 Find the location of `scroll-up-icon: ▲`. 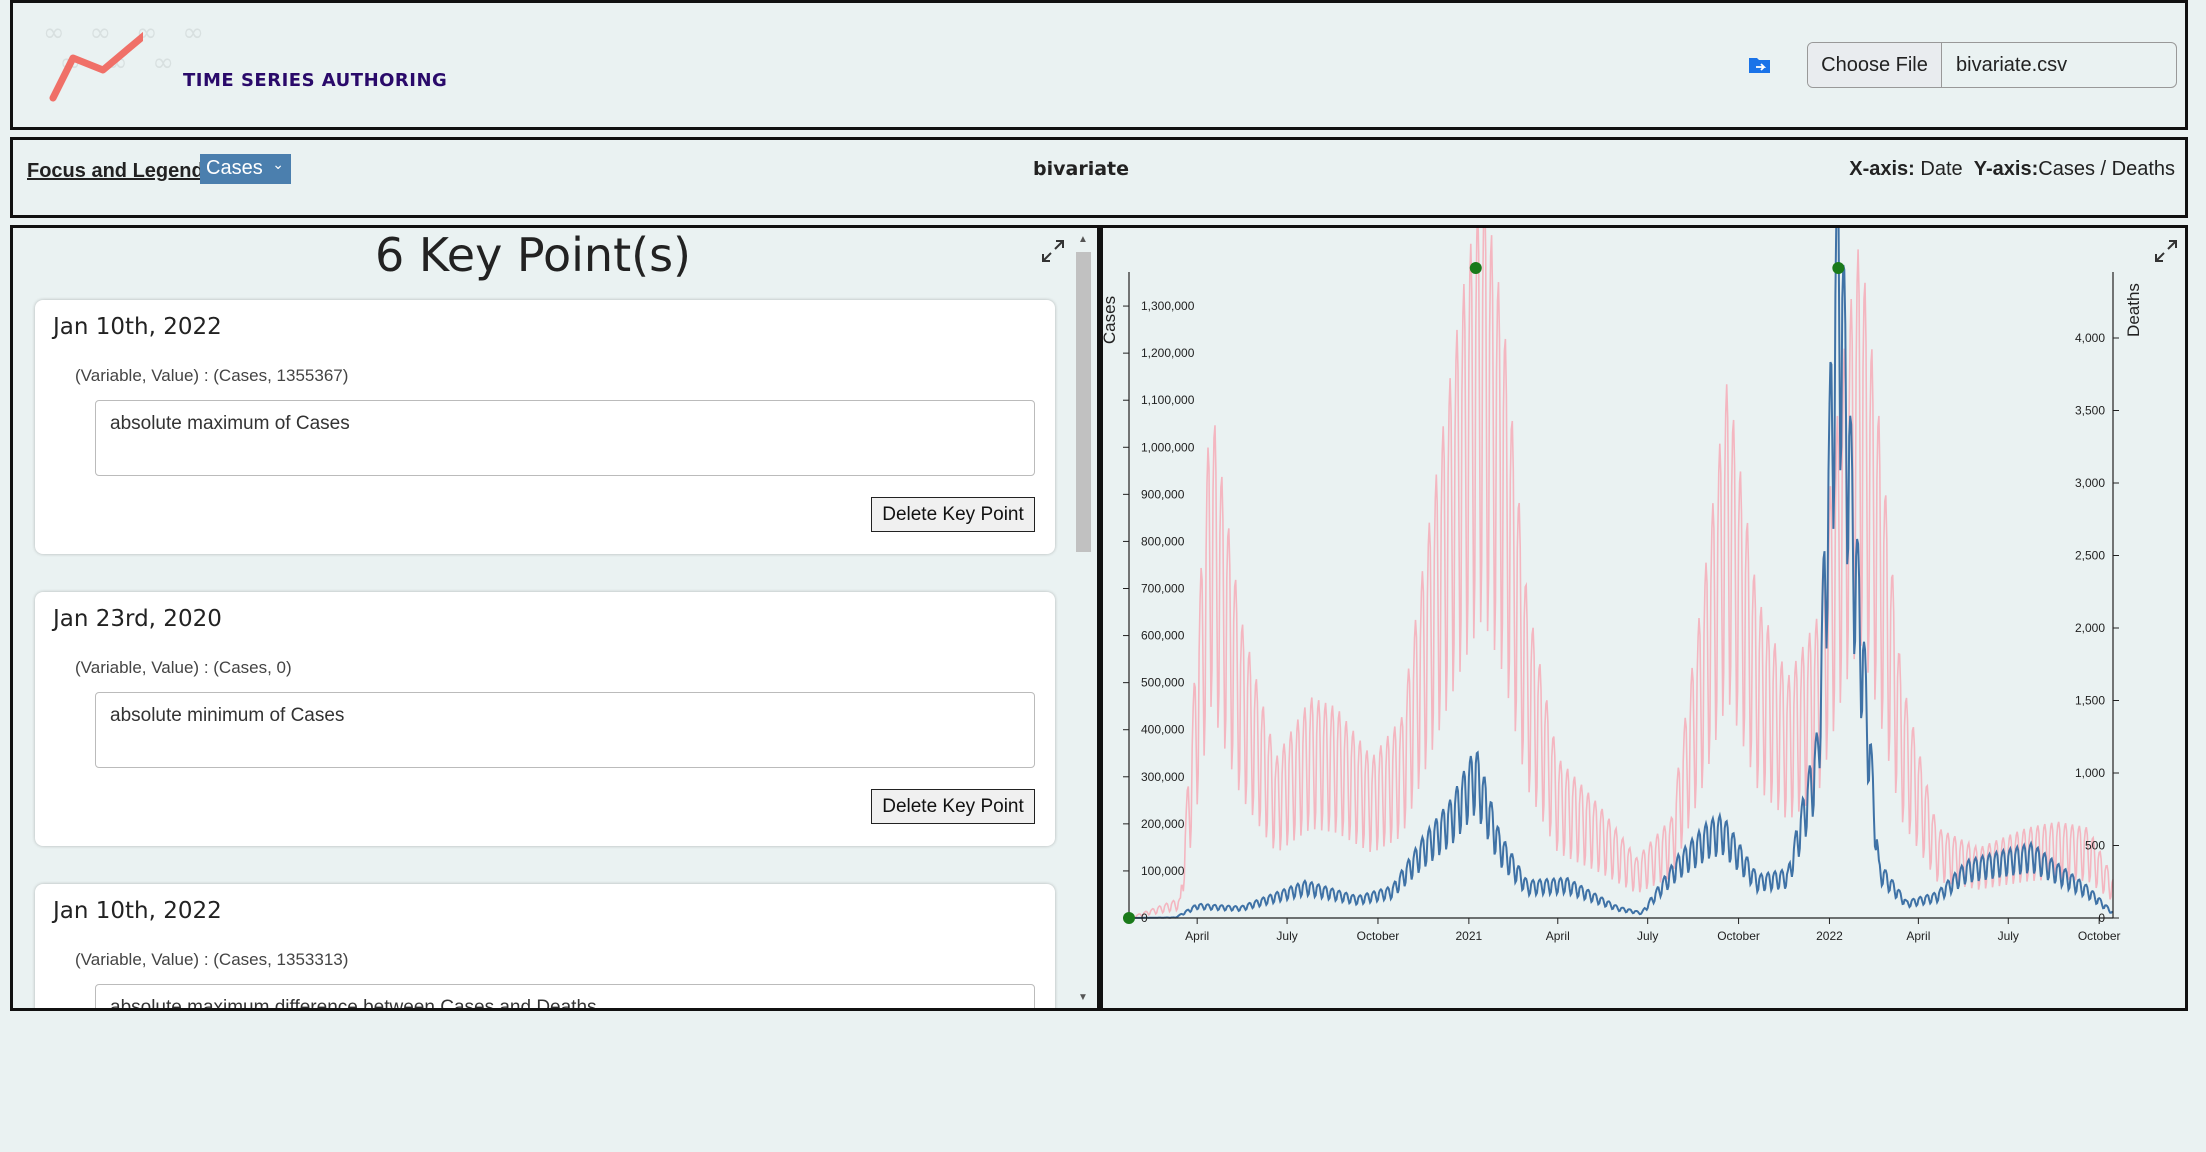

scroll-up-icon: ▲ is located at coordinates (1083, 239).